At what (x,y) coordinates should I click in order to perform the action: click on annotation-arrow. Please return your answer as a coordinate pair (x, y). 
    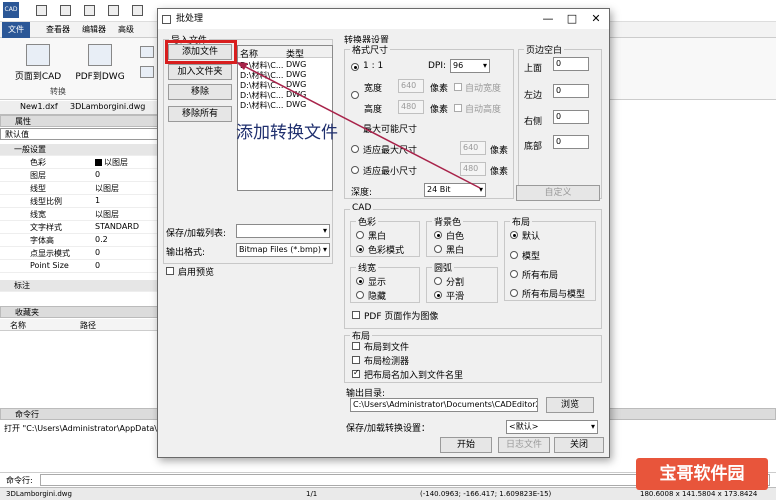
    Looking at the image, I should click on (358, 125).